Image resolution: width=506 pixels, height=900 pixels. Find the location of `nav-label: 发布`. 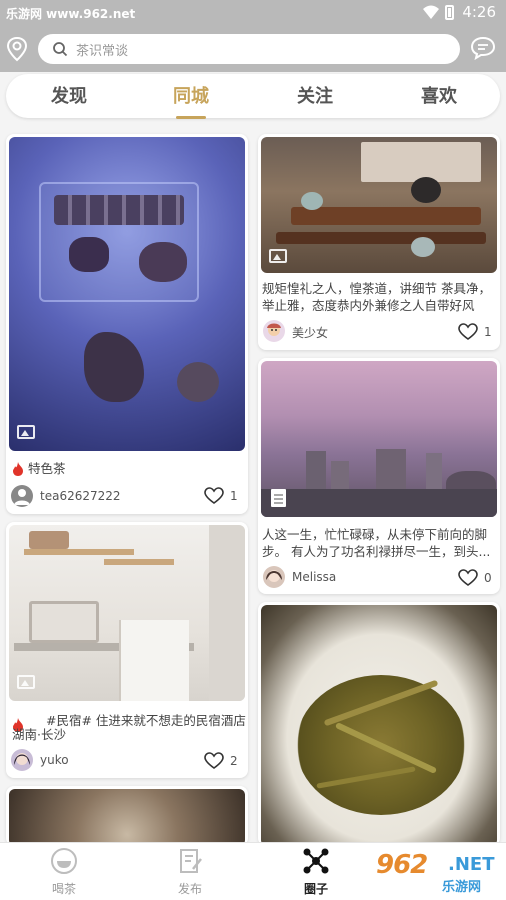

nav-label: 发布 is located at coordinates (189, 889).